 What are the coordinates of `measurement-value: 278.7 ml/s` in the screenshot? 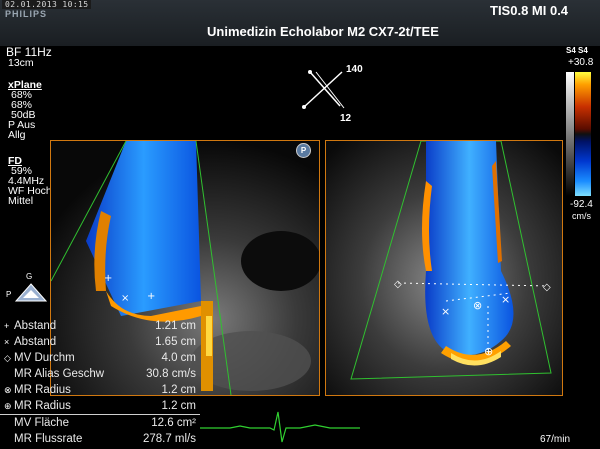 It's located at (169, 439).